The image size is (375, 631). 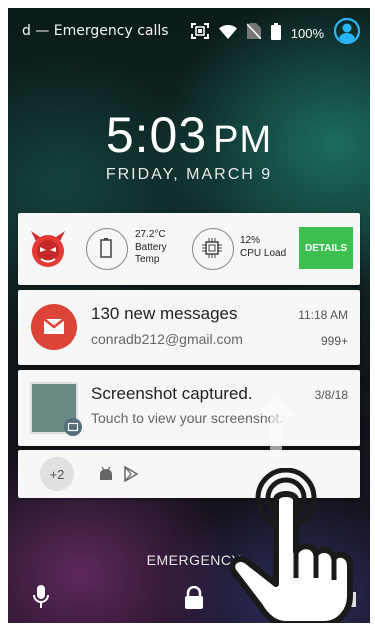 I want to click on gmail-title: 130 new messages, so click(x=164, y=313).